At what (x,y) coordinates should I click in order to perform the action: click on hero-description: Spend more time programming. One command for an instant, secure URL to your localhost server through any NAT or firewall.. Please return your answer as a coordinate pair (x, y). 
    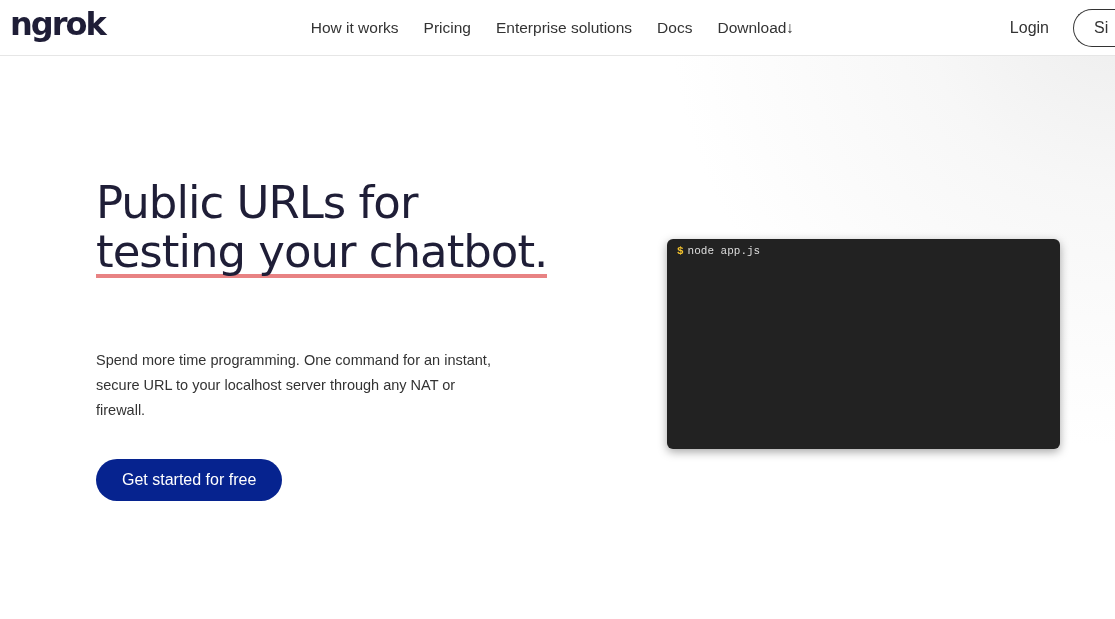
    Looking at the image, I should click on (294, 385).